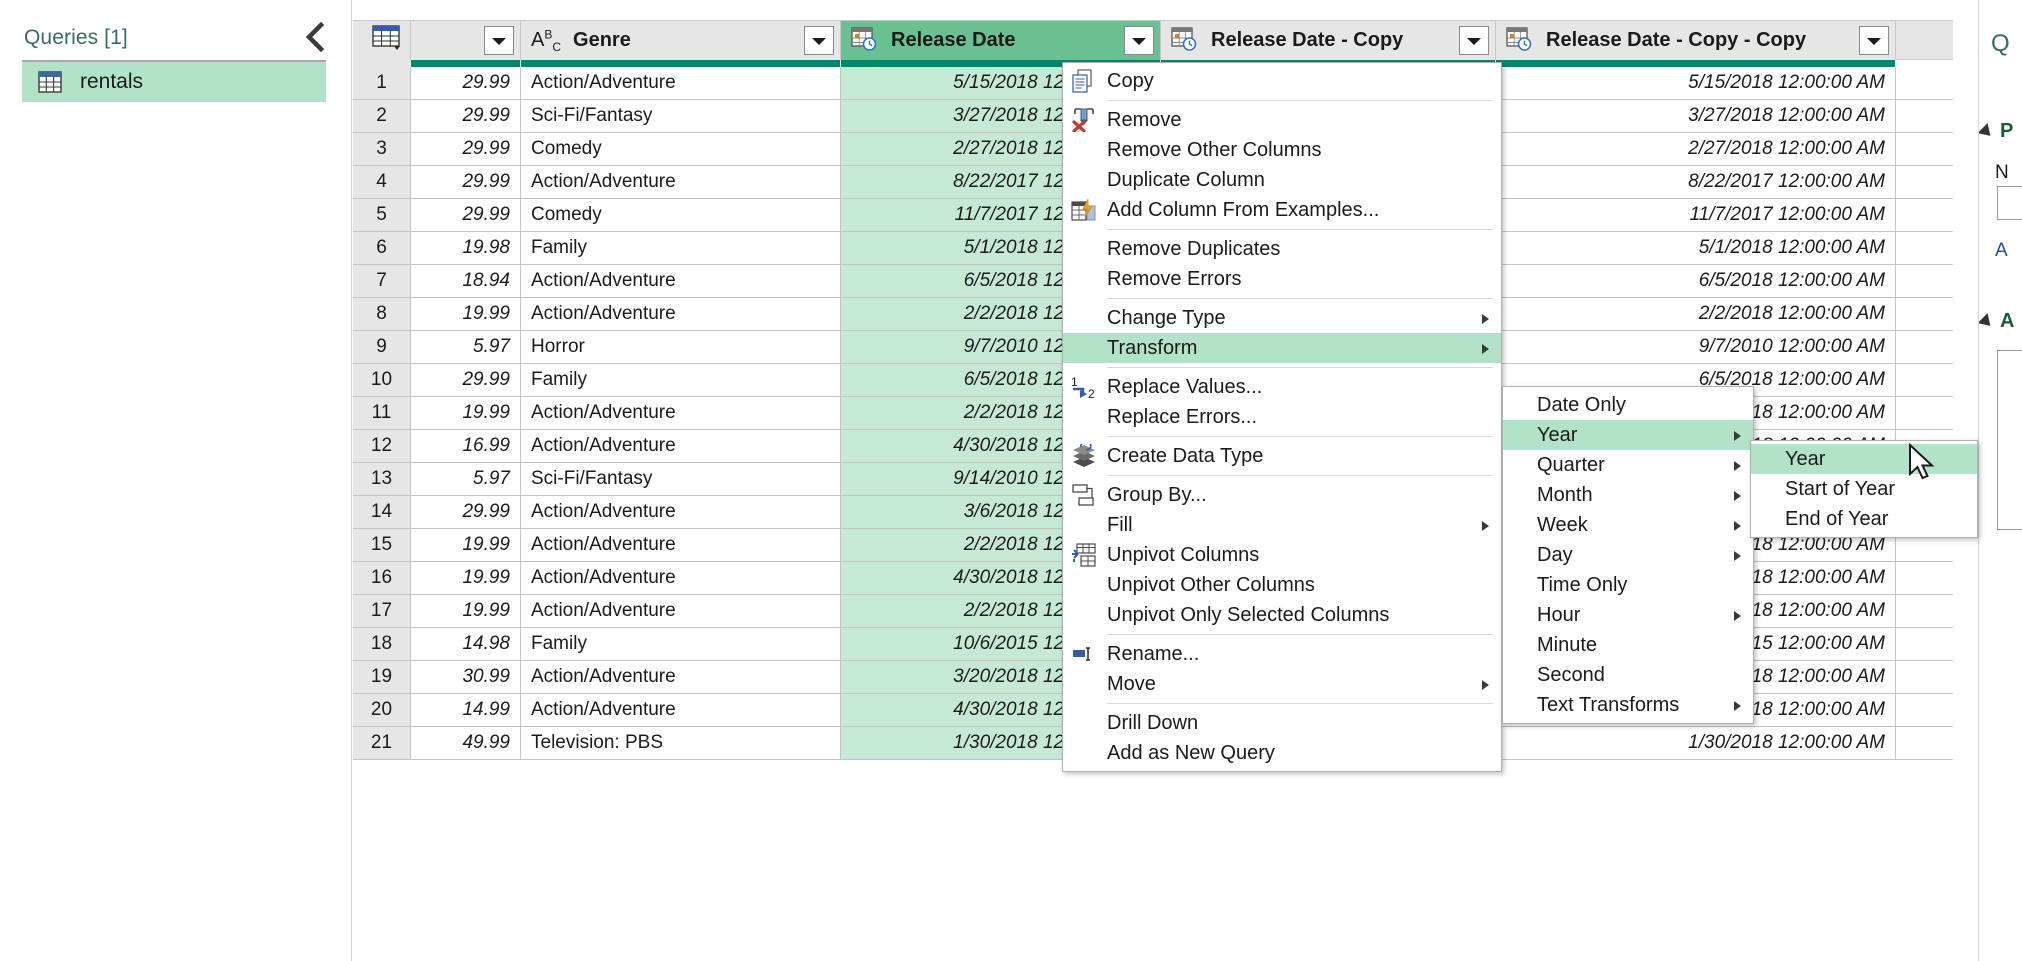 This screenshot has height=961, width=2022. Describe the element at coordinates (1996, 131) in the screenshot. I see `settings-section-properties: P` at that location.